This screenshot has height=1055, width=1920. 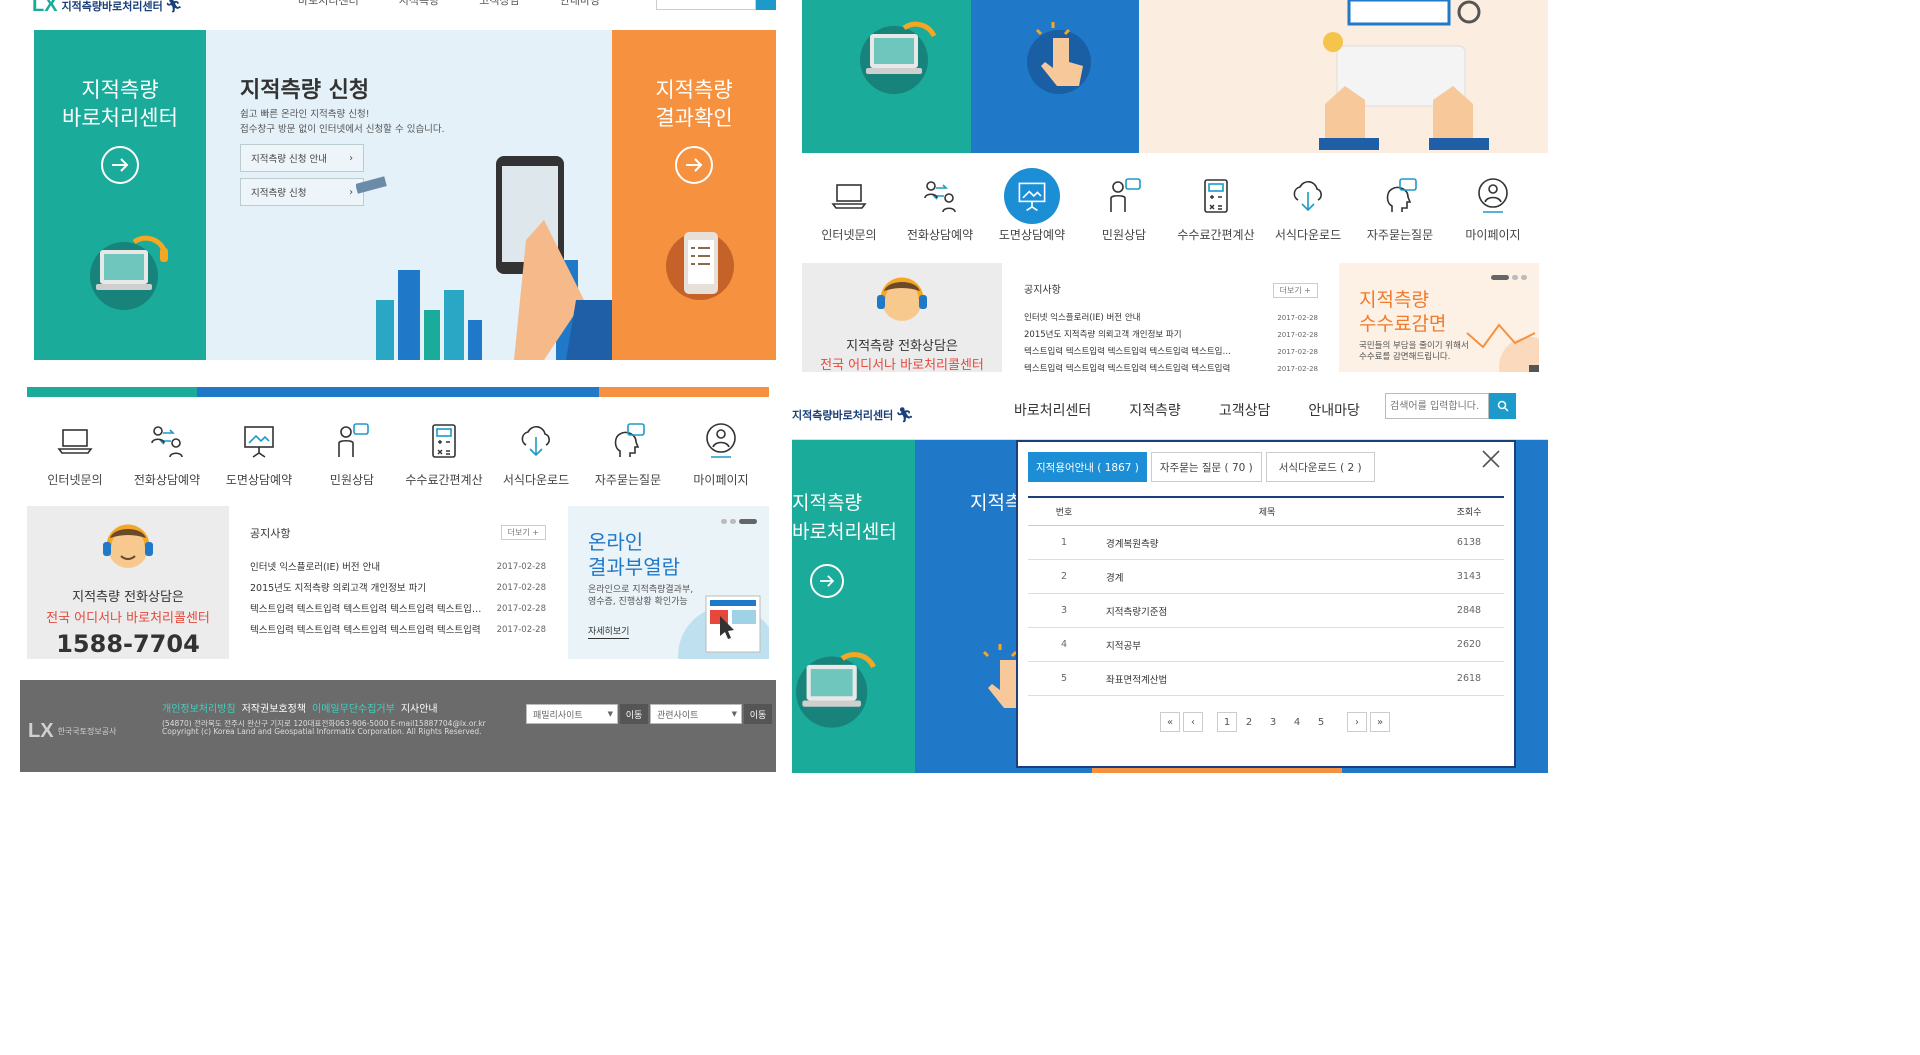 I want to click on prev-page-button: ‹, so click(x=1193, y=722).